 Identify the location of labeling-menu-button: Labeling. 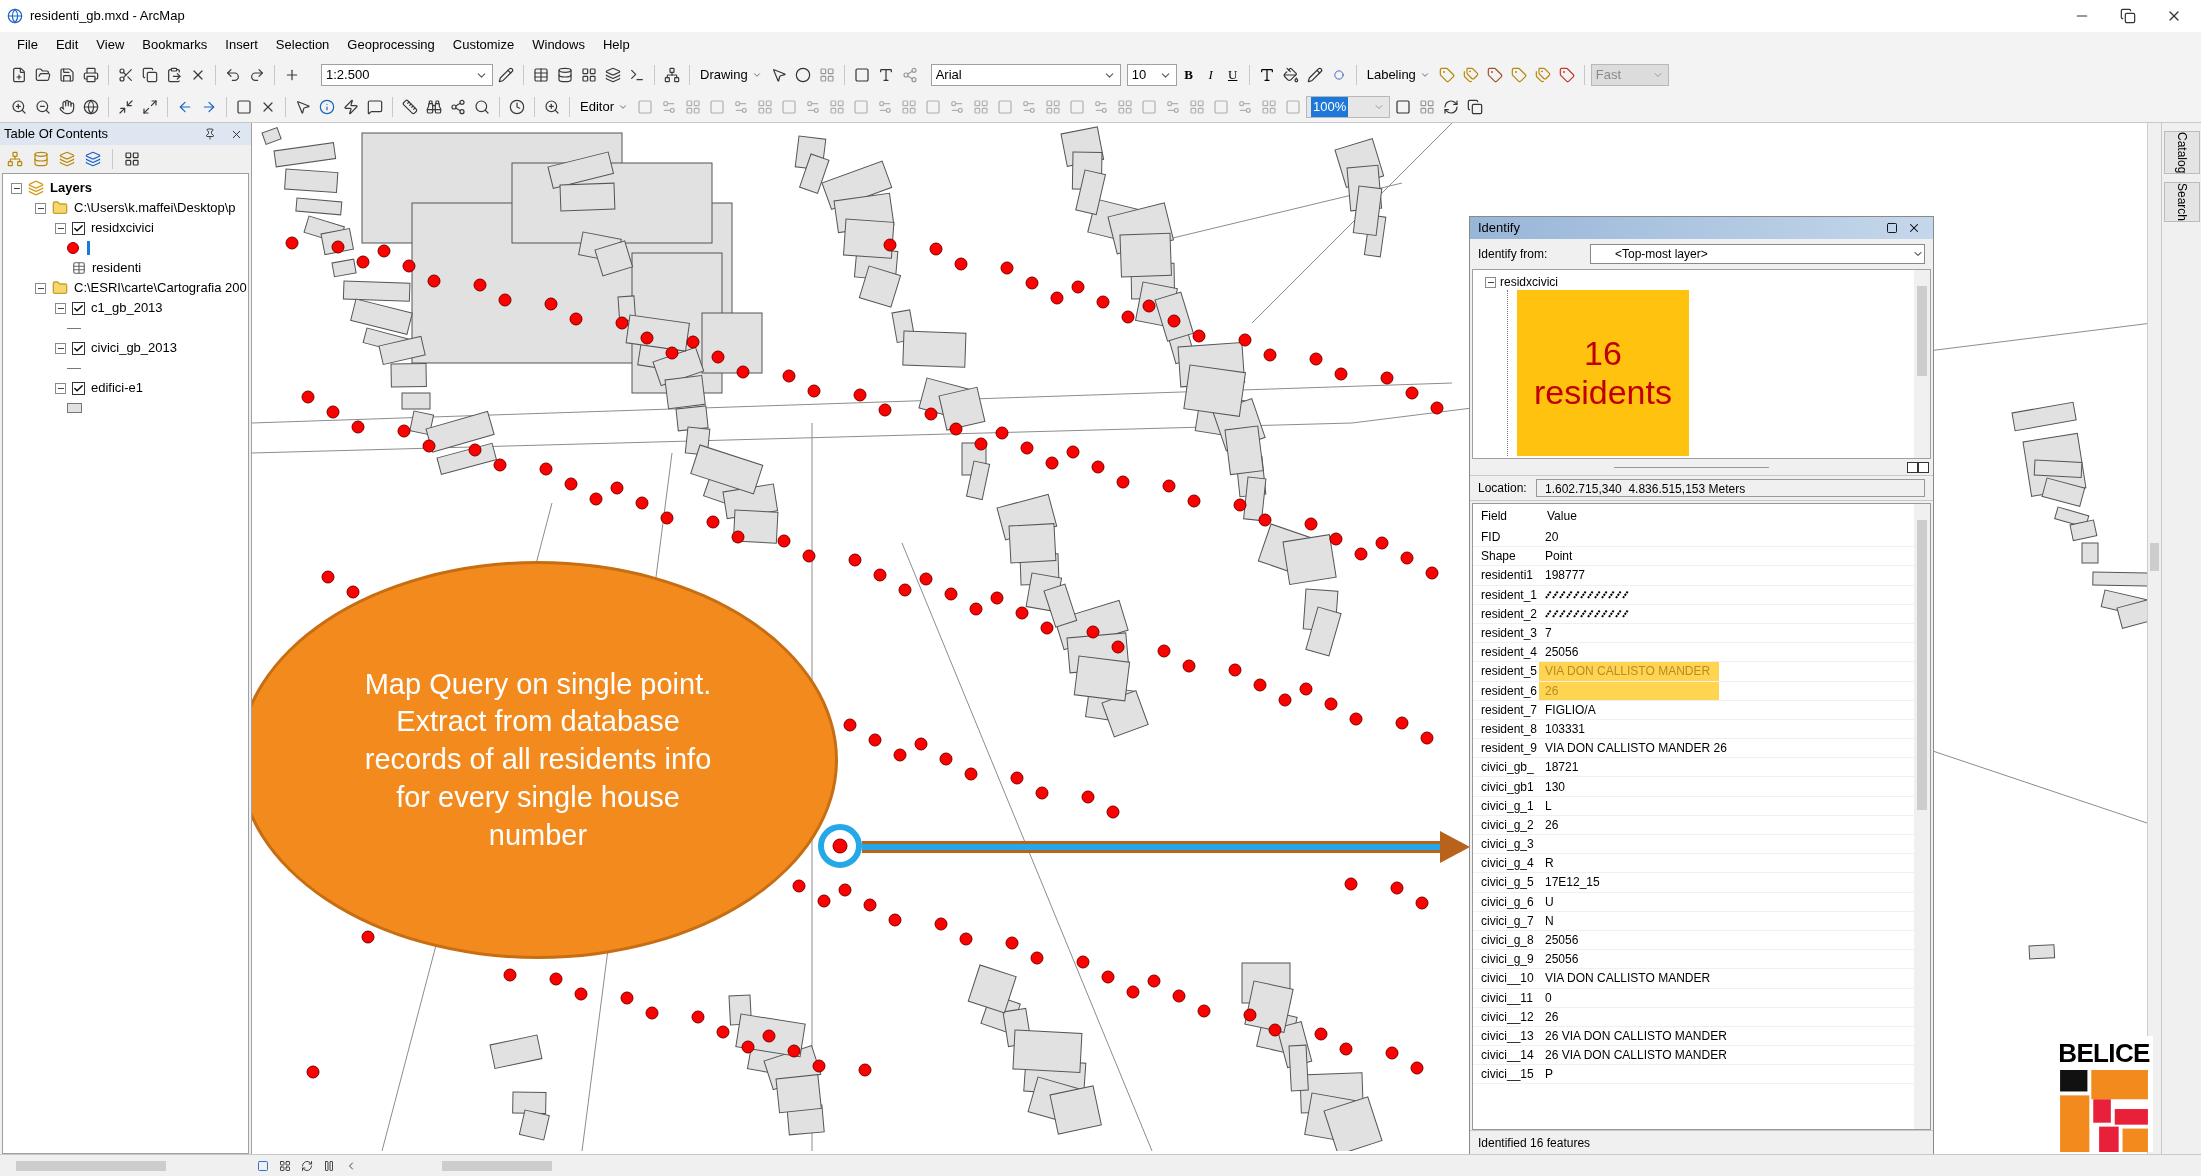
(1398, 75).